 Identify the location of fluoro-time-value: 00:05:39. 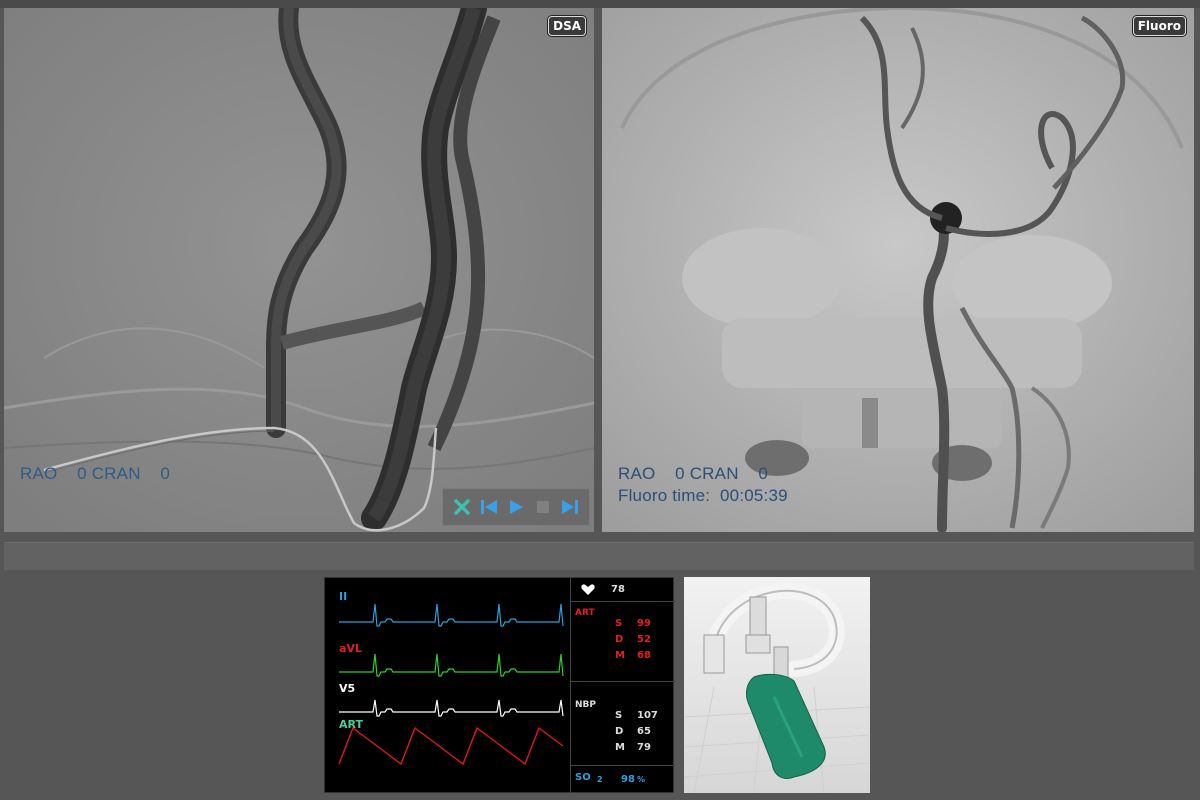
(754, 495).